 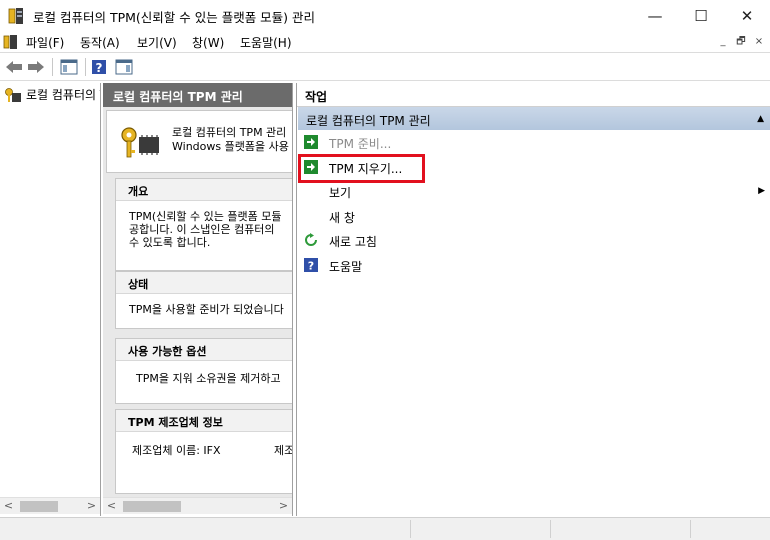 I want to click on results-horizontal-scrollbar: < >, so click(x=197, y=506).